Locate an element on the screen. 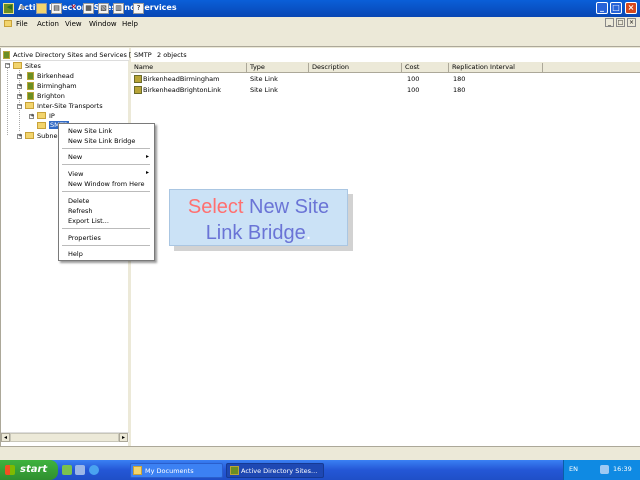 Image resolution: width=640 pixels, height=480 pixels. expand-brighton-icon: + is located at coordinates (19, 96).